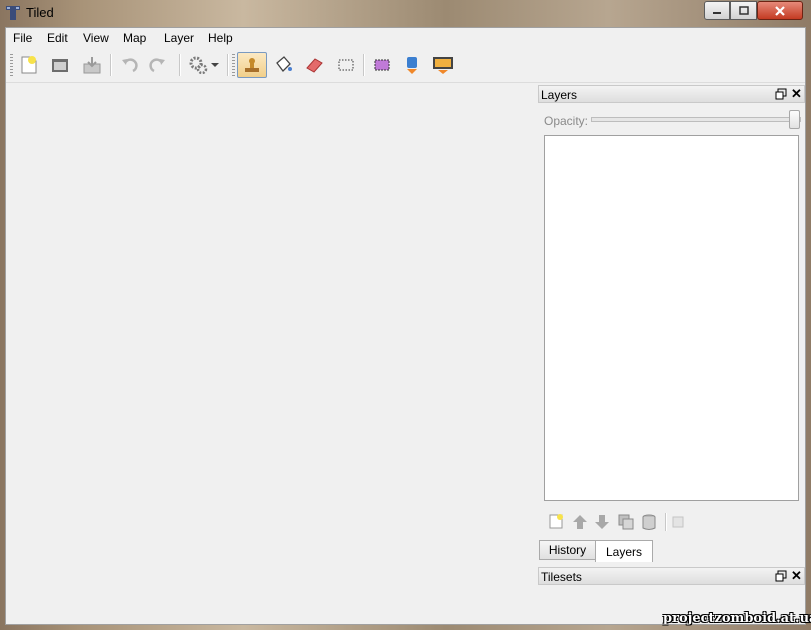  I want to click on opacity-slider-handle, so click(794, 119).